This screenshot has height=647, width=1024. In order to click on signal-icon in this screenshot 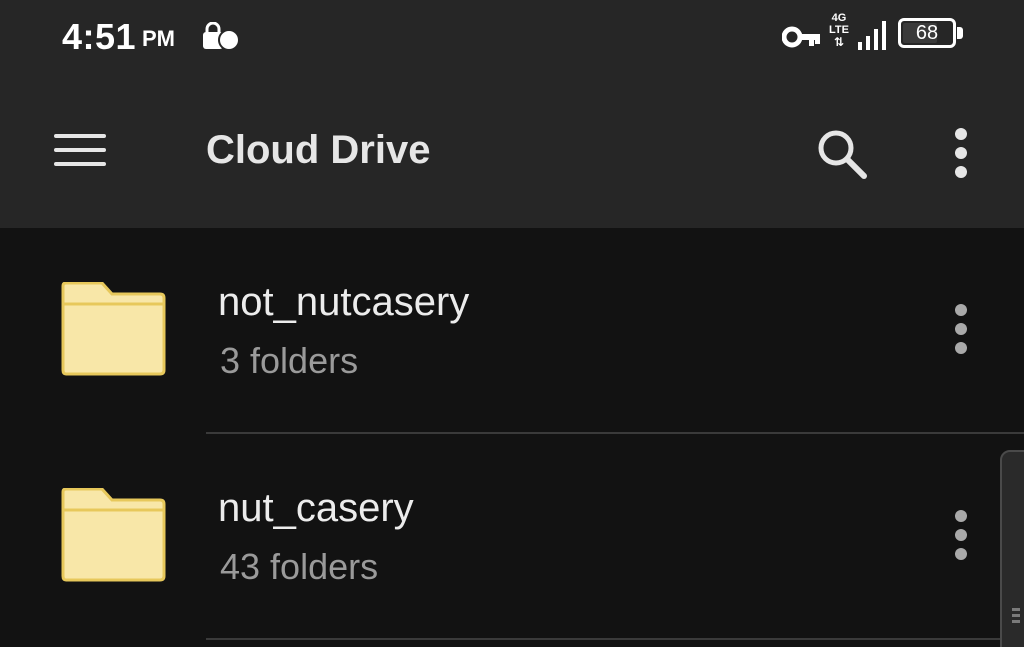, I will do `click(872, 35)`.